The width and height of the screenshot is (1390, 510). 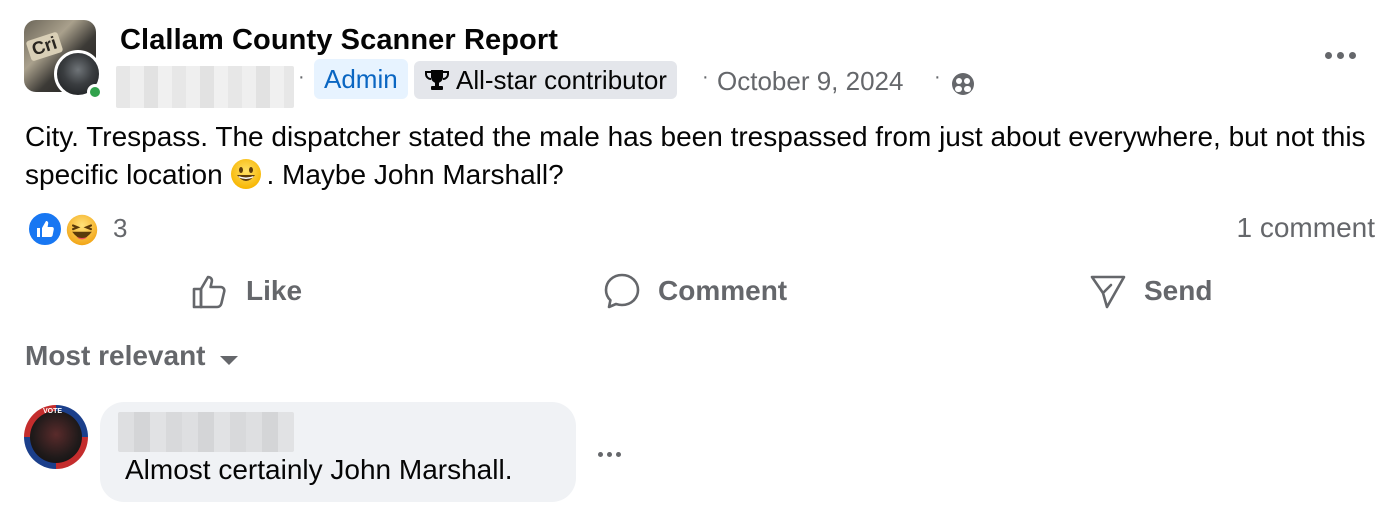 I want to click on post-more-options-button, so click(x=1340, y=55).